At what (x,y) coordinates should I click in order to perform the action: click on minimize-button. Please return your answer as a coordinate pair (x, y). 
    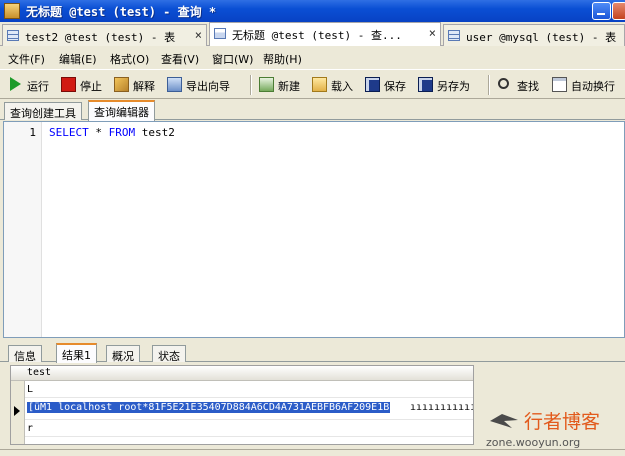
    Looking at the image, I should click on (601, 11).